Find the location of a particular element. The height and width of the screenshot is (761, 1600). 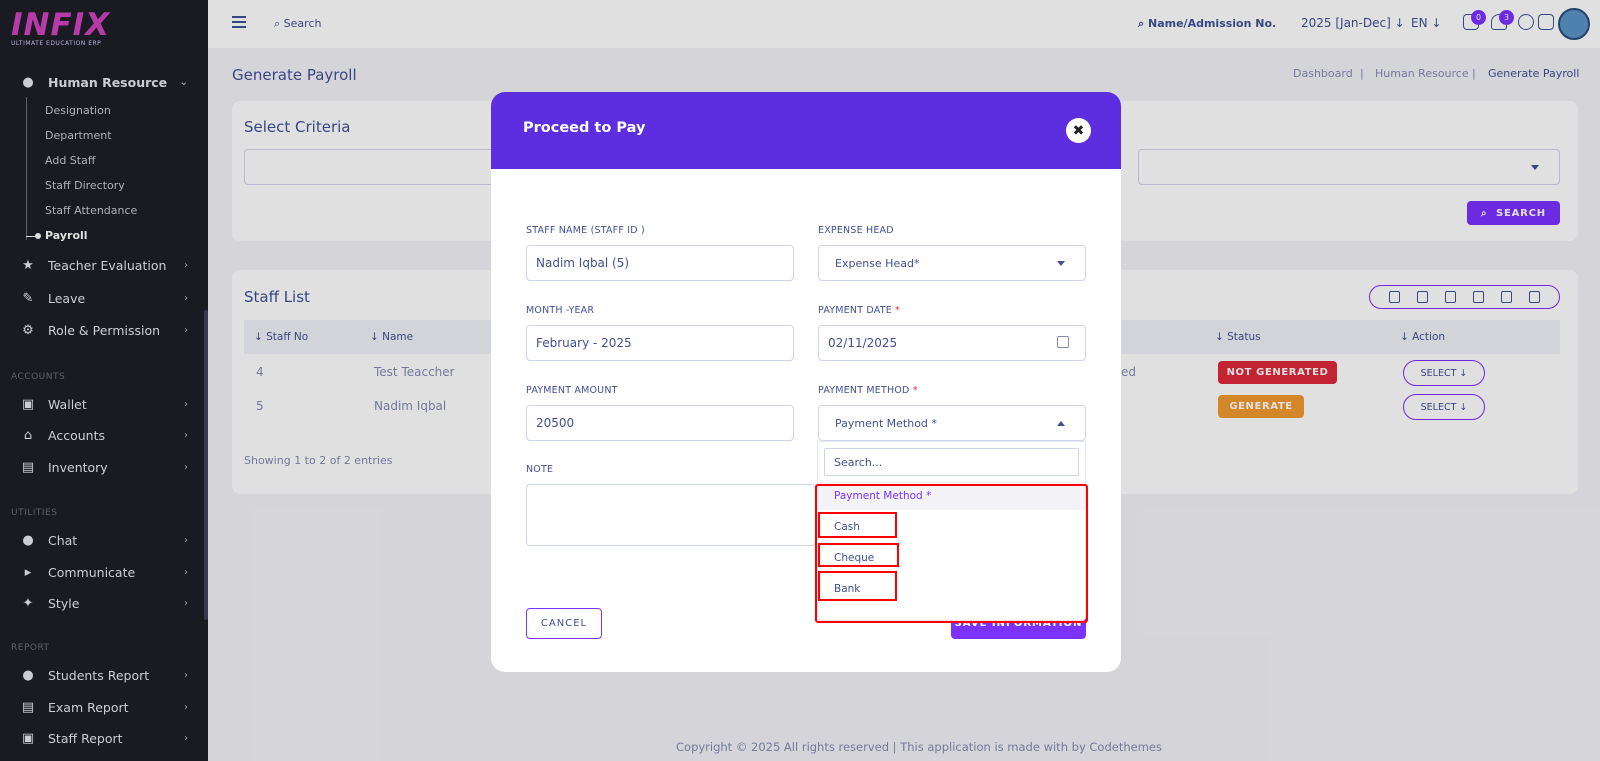

modal-title: Proceed to Pay is located at coordinates (584, 128).